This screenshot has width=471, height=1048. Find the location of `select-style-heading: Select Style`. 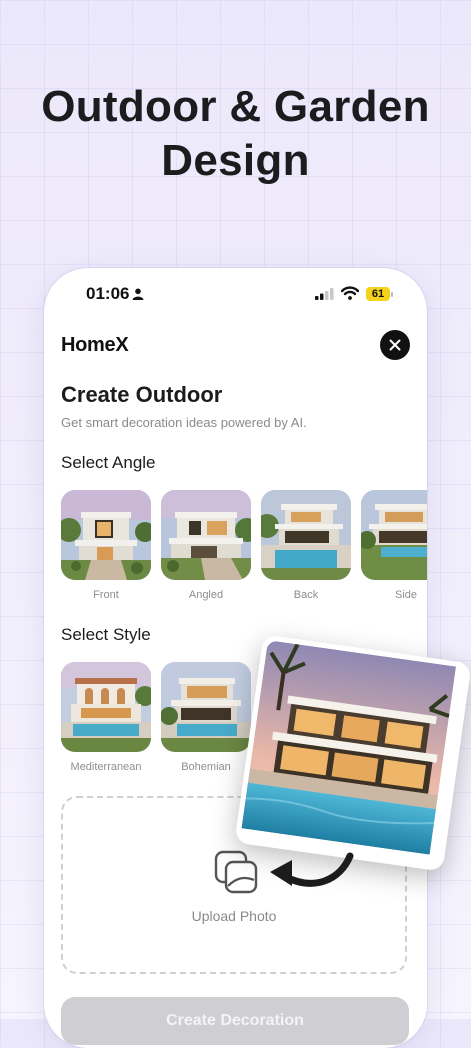

select-style-heading: Select Style is located at coordinates (106, 634).